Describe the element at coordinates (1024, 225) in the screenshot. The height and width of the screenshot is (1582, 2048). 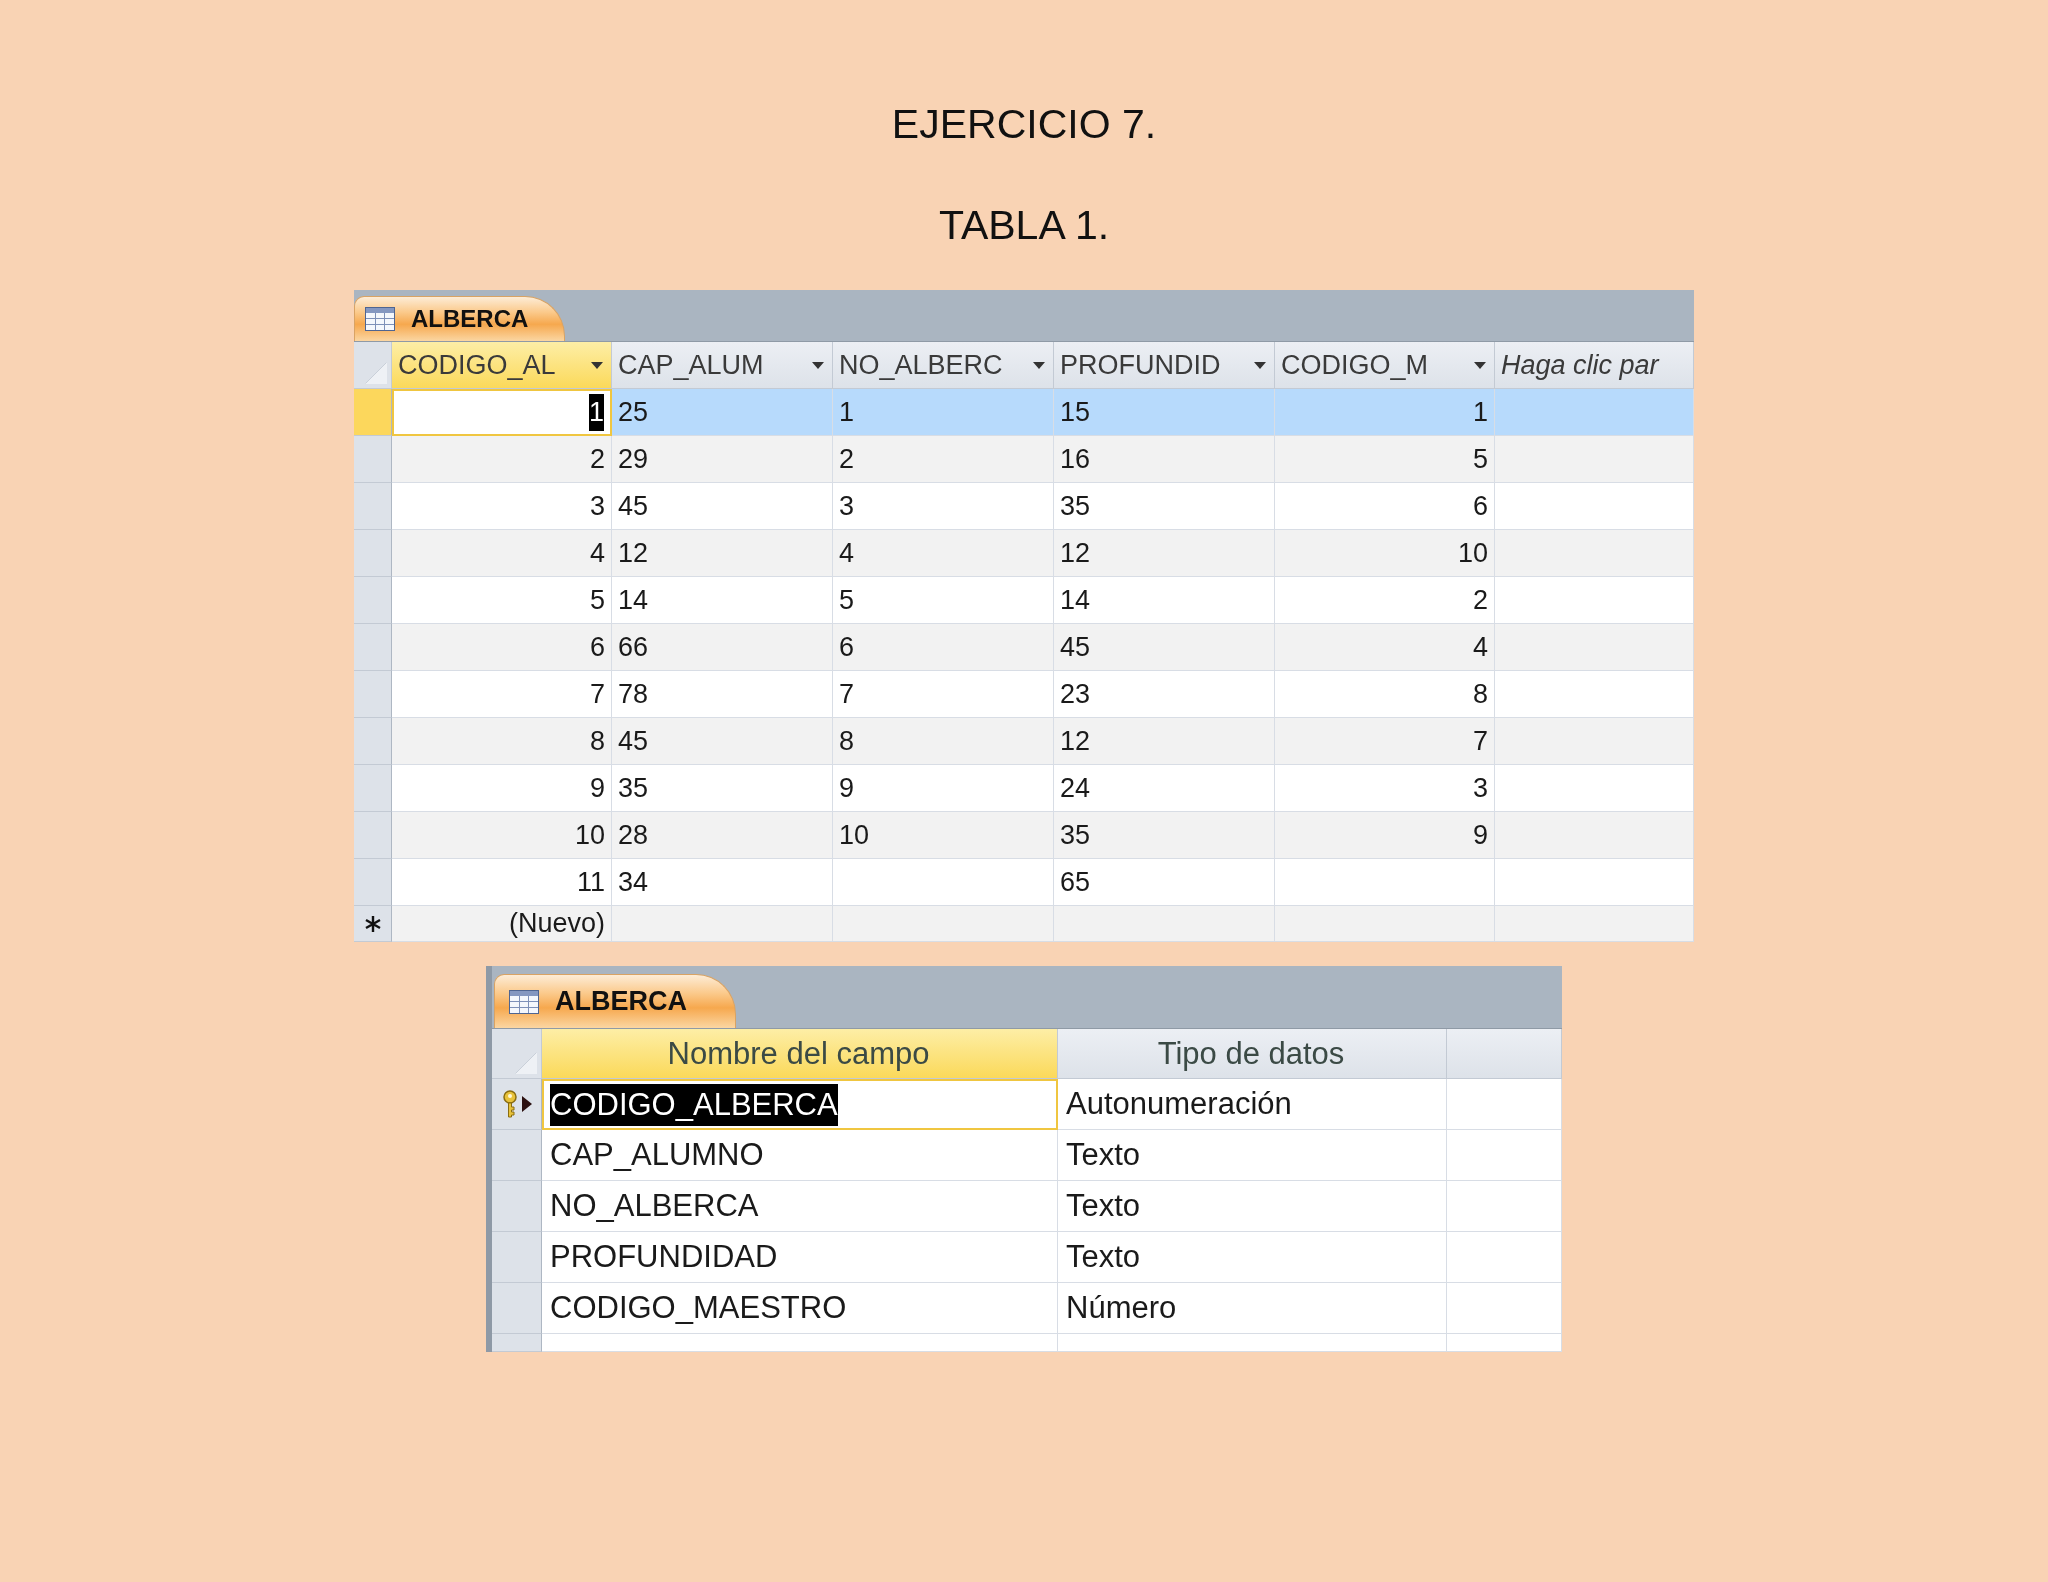
I see `section-title: TABLA 1.` at that location.